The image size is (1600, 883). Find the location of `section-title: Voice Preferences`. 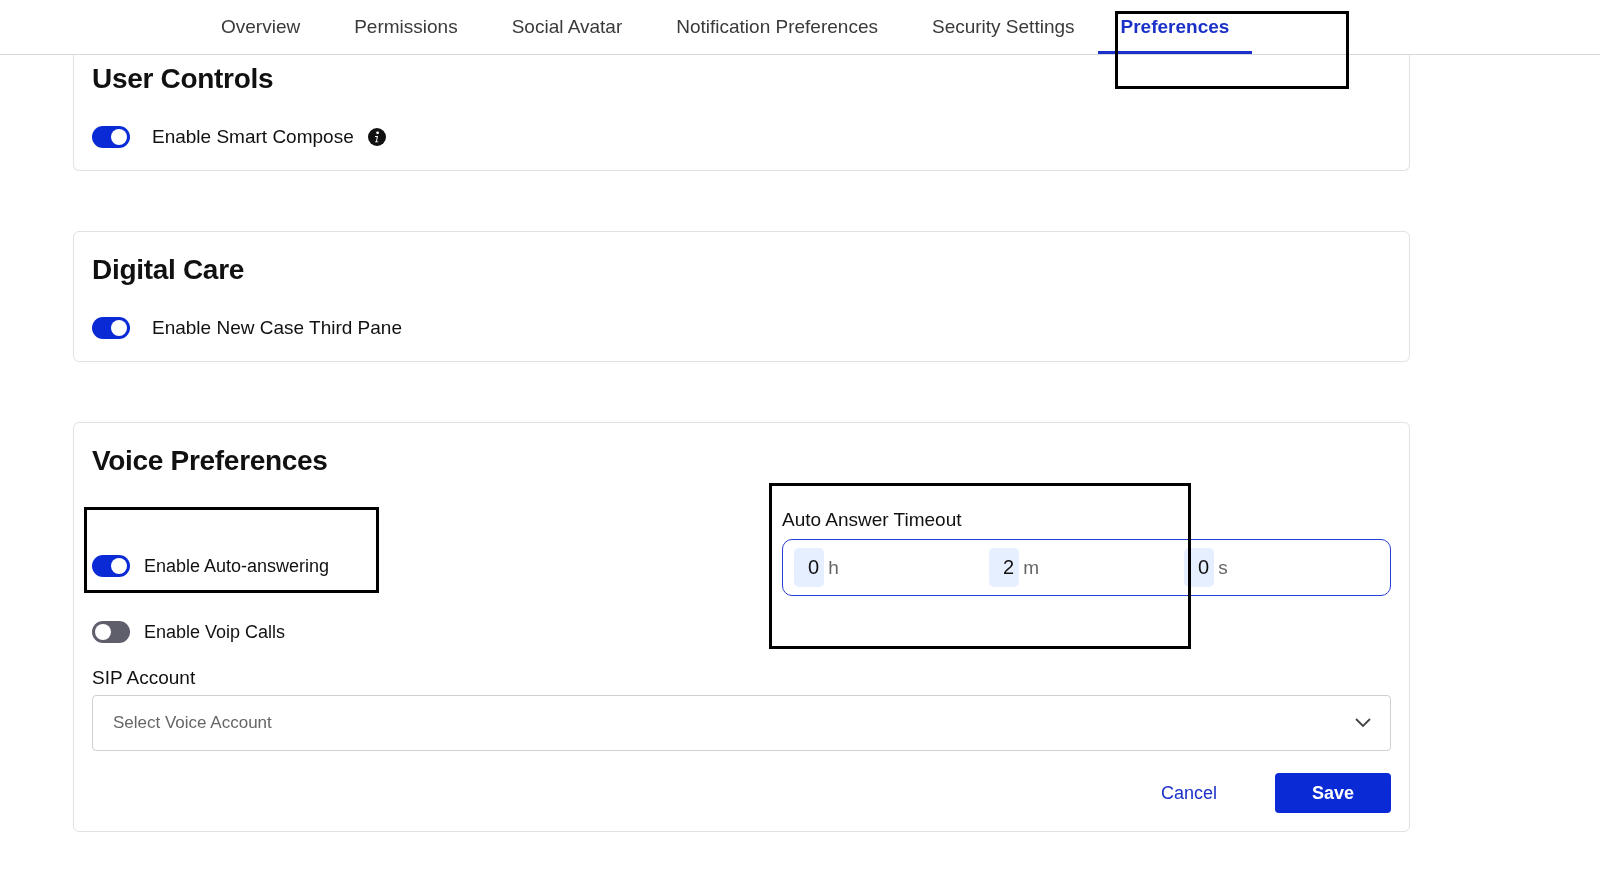

section-title: Voice Preferences is located at coordinates (210, 461).